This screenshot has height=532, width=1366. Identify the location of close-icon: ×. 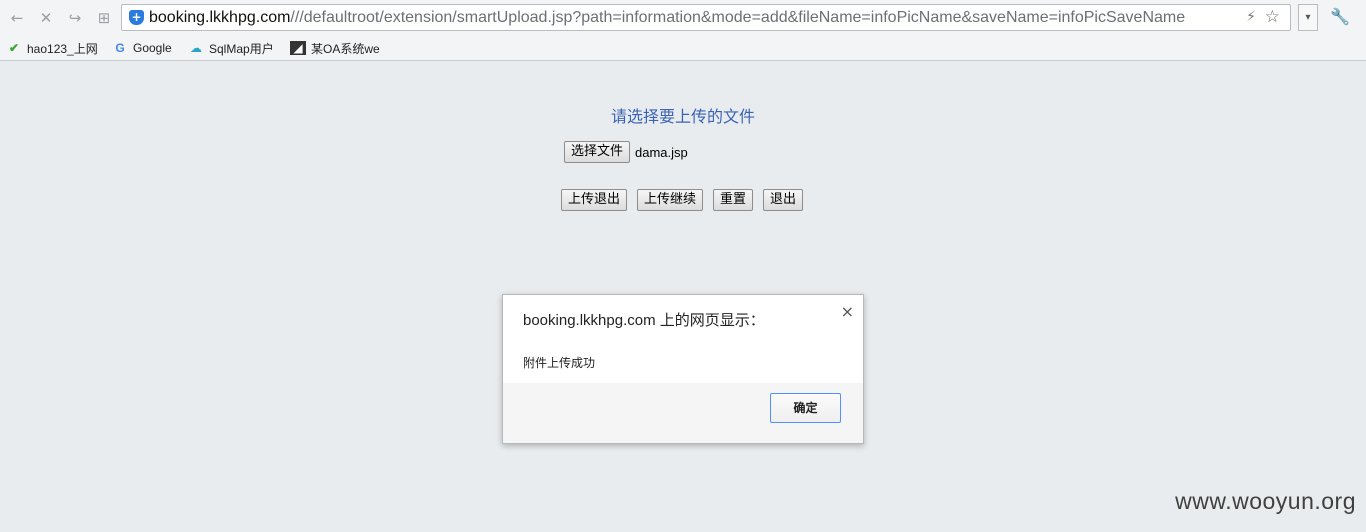
(847, 311).